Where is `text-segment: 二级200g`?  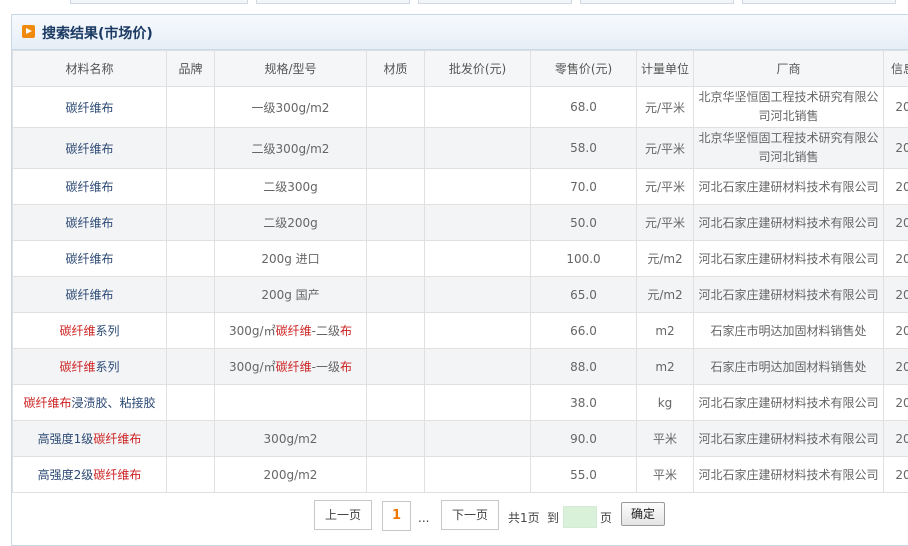
text-segment: 二级200g is located at coordinates (290, 223).